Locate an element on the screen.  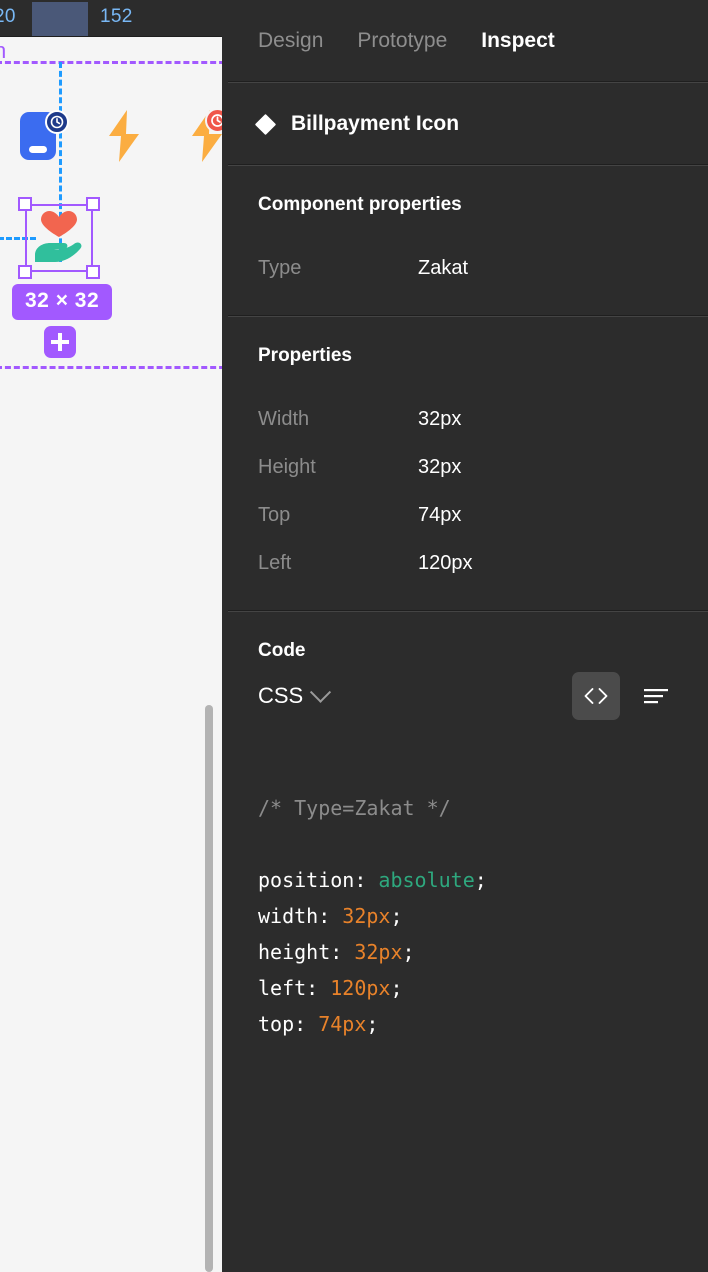
property-value-top: 74px is located at coordinates (439, 515).